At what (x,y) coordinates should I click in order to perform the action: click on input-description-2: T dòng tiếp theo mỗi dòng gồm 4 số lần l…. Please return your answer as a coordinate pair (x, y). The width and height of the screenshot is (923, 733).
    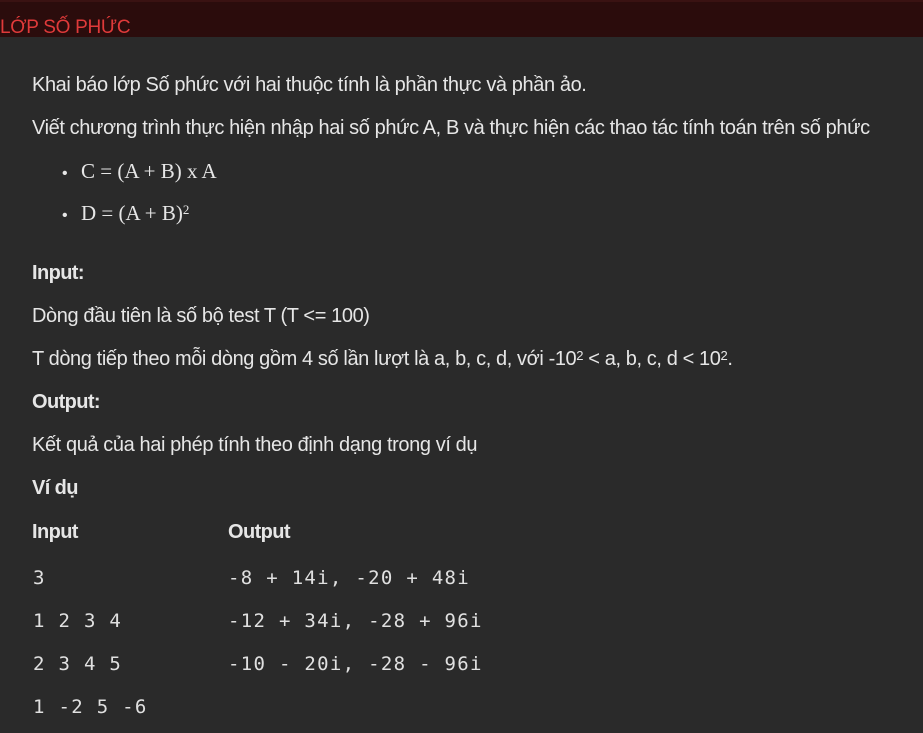
    Looking at the image, I should click on (382, 359).